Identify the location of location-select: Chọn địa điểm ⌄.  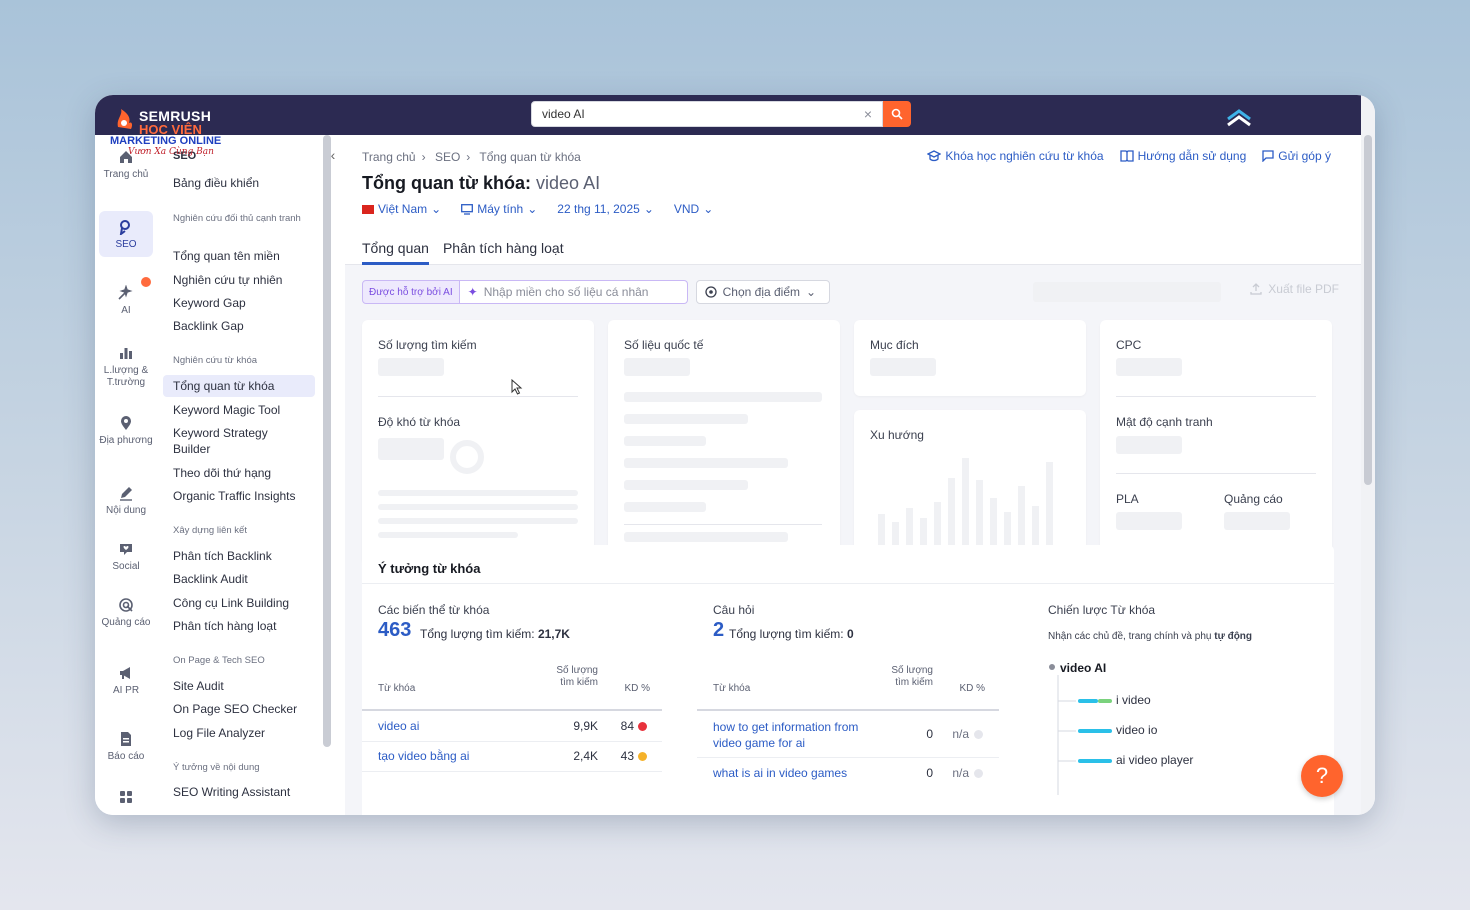
(762, 292).